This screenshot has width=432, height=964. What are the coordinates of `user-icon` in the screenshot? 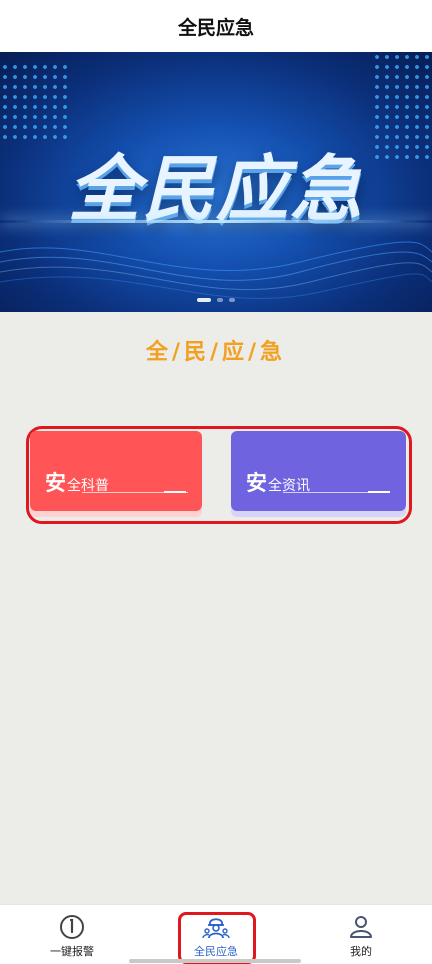 It's located at (361, 927).